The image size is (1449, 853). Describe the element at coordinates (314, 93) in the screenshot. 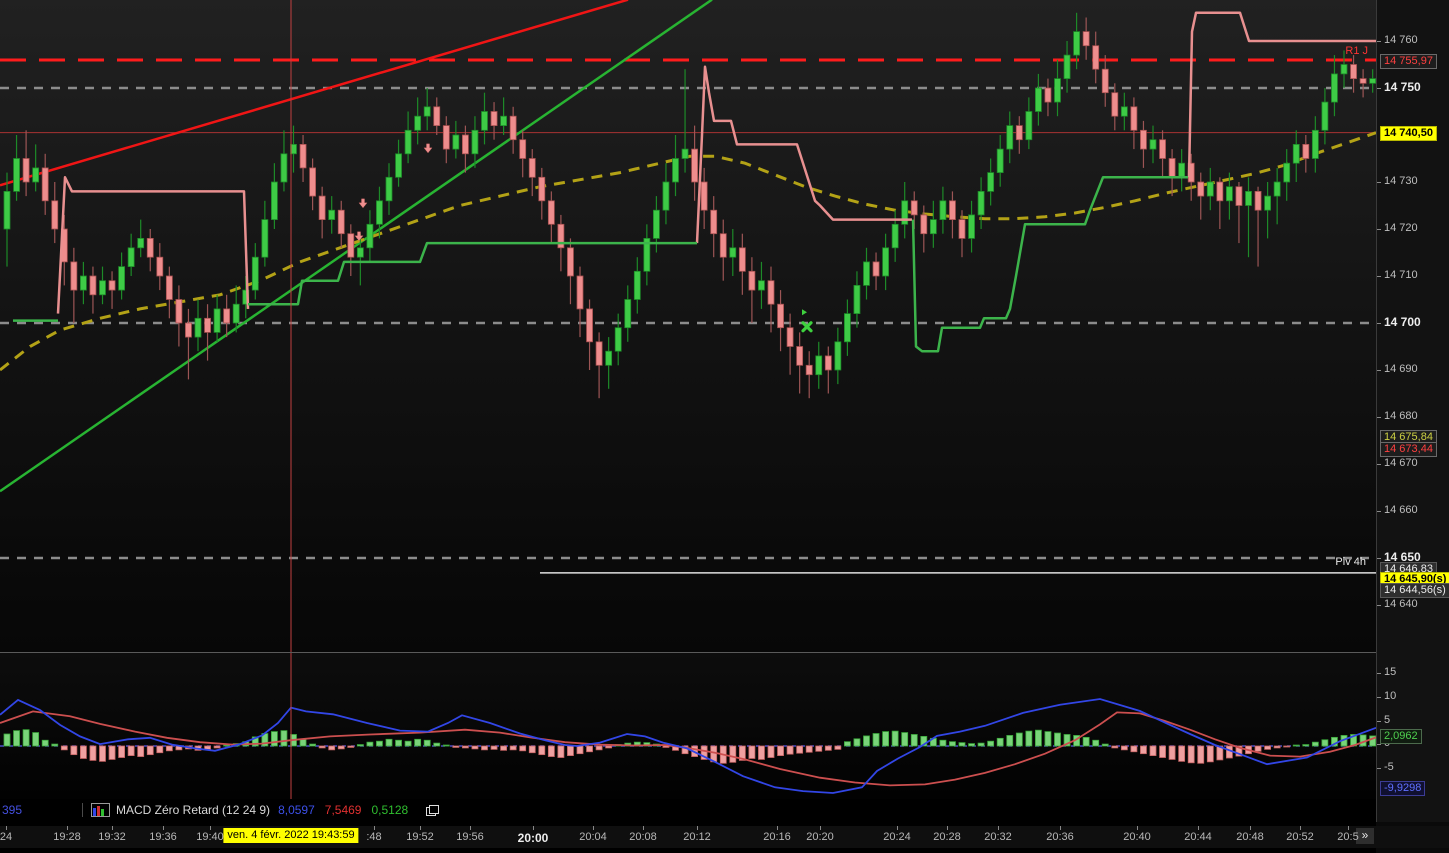

I see `trend-line` at that location.